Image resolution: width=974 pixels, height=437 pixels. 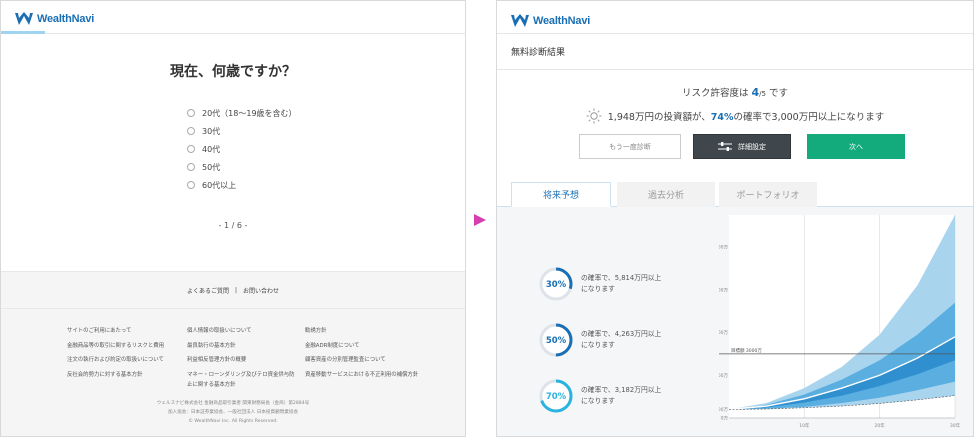 I want to click on y-tick-label: 8000万, so click(x=723, y=248).